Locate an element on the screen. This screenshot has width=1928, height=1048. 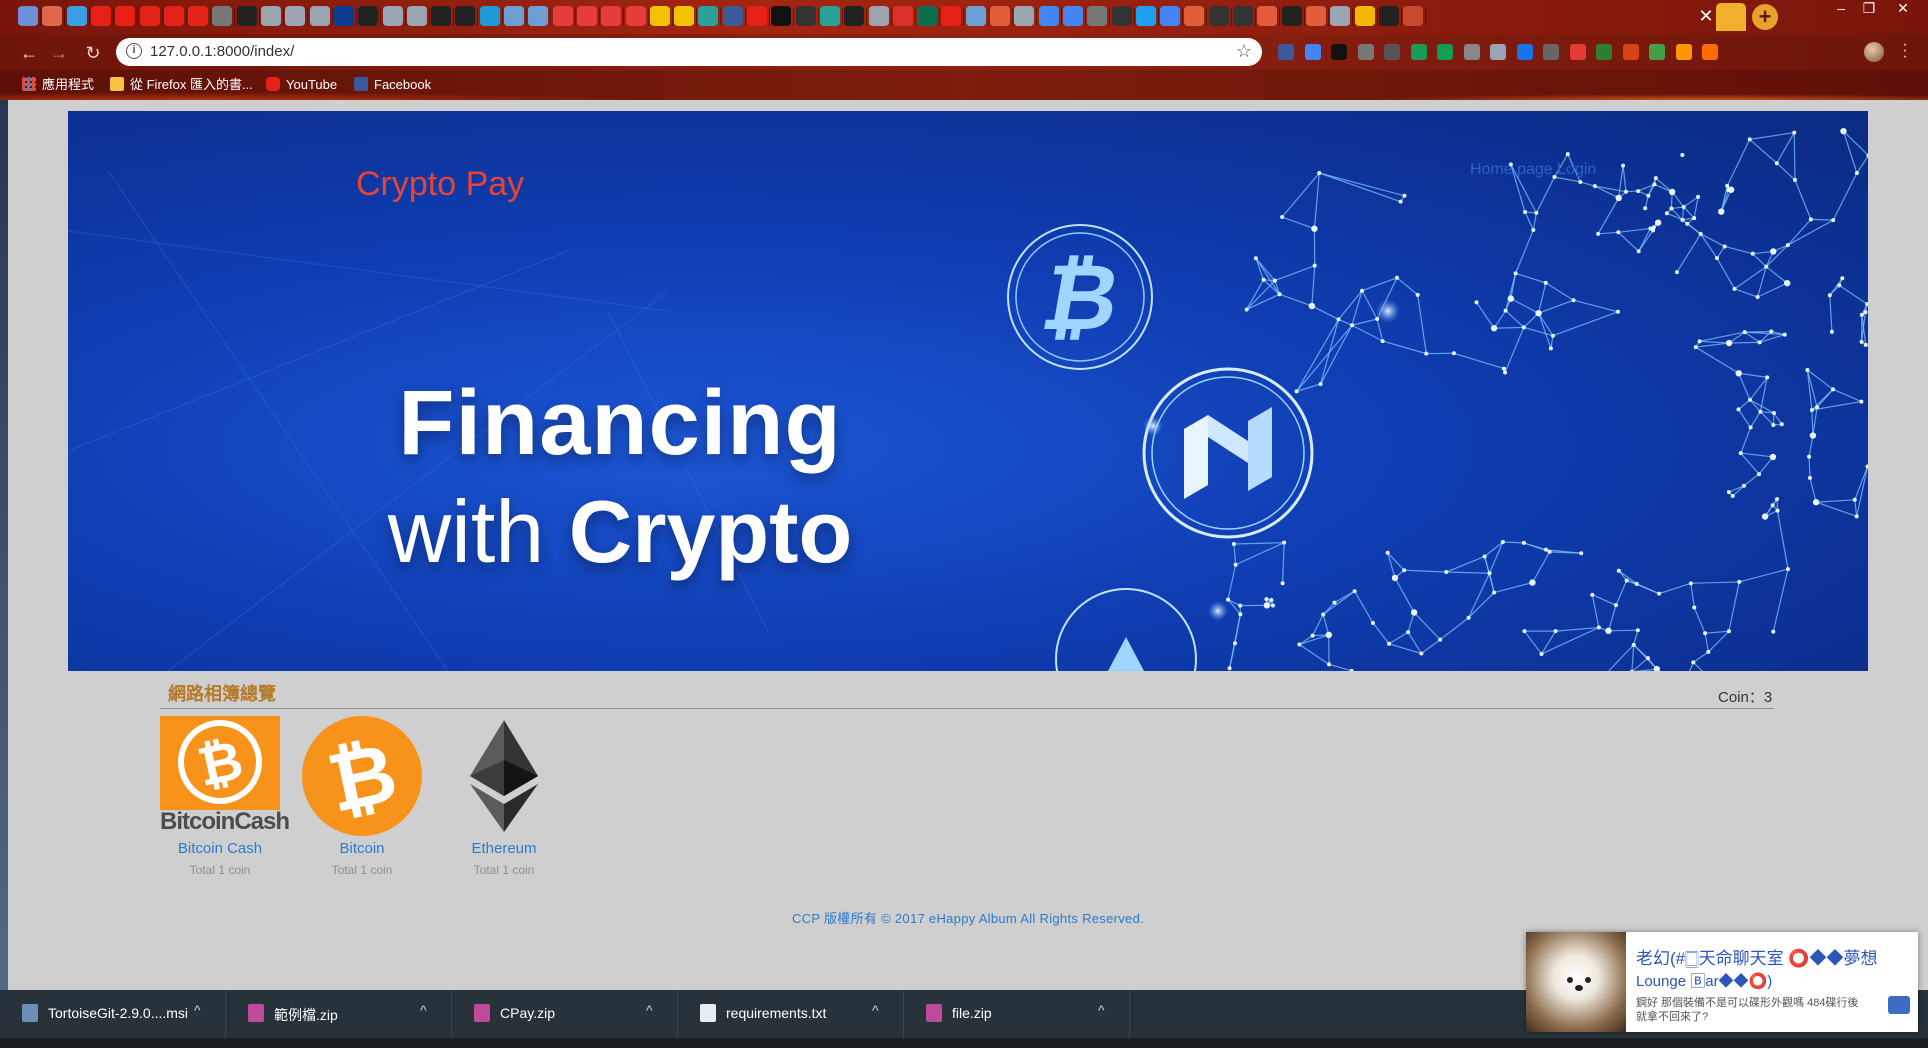
reload-button: ↻ is located at coordinates (93, 53).